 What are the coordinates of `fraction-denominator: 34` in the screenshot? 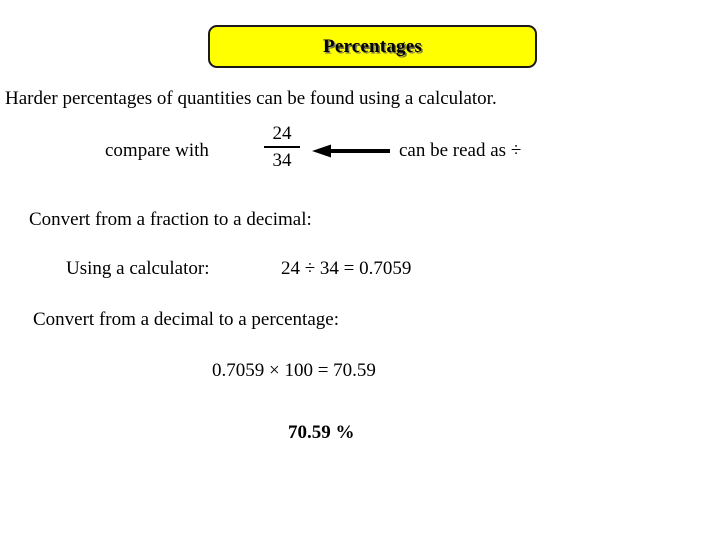 It's located at (282, 160).